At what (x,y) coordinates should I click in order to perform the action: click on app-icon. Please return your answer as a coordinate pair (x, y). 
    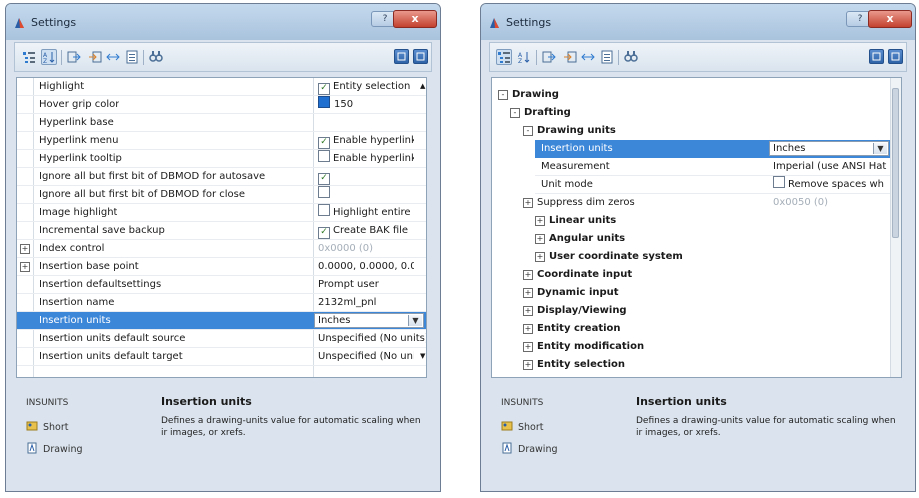
    Looking at the image, I should click on (494, 23).